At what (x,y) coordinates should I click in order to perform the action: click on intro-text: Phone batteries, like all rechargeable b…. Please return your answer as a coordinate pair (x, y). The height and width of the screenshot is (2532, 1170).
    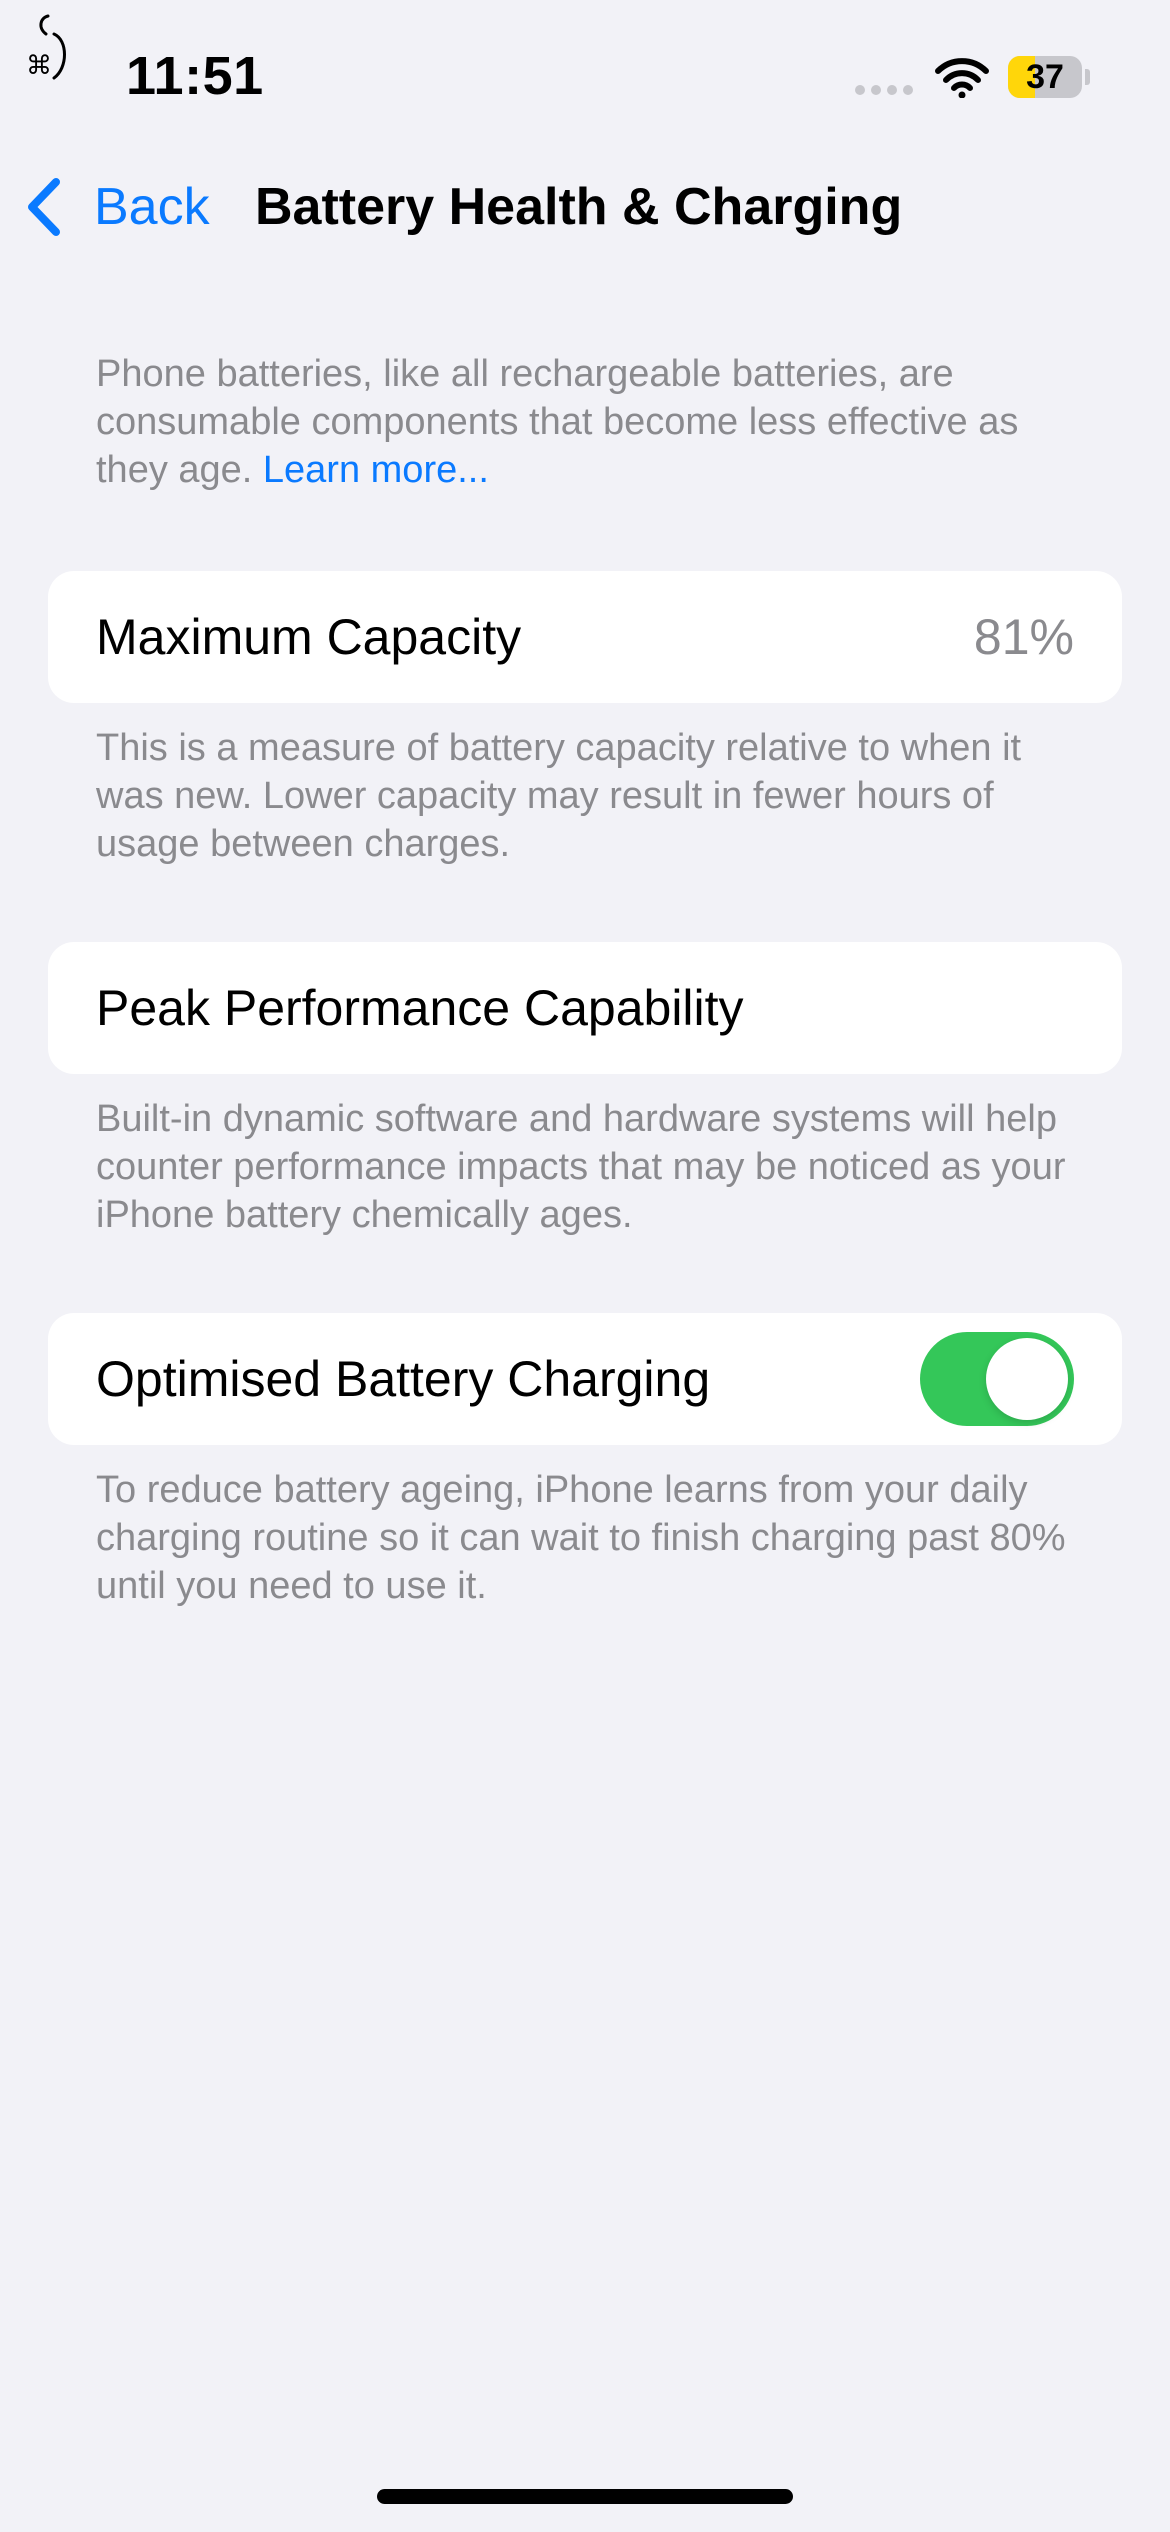
    Looking at the image, I should click on (557, 422).